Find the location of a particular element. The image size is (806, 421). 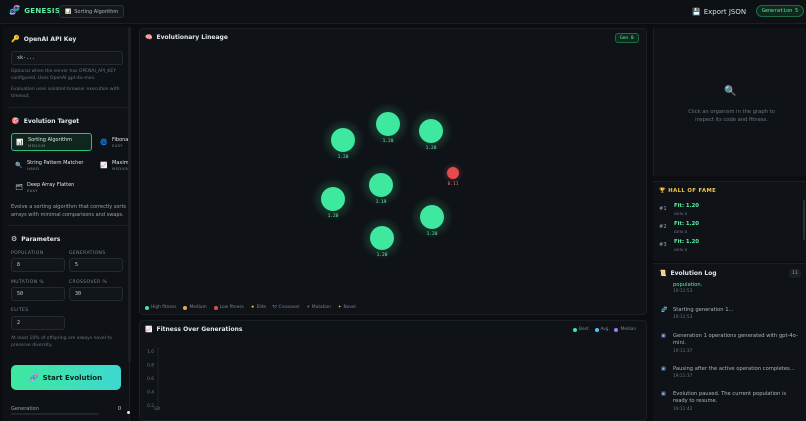

generation-footer-label: Generation is located at coordinates (25, 409).